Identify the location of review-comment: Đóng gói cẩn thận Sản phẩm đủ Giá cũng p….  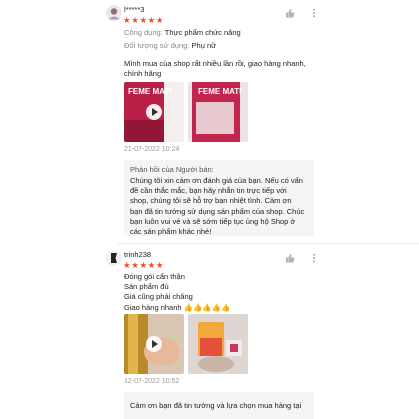
(177, 292).